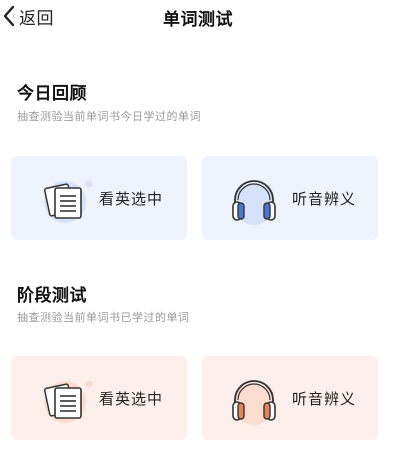 This screenshot has width=396, height=476. I want to click on nav-bar: 返回 单词测试, so click(198, 17).